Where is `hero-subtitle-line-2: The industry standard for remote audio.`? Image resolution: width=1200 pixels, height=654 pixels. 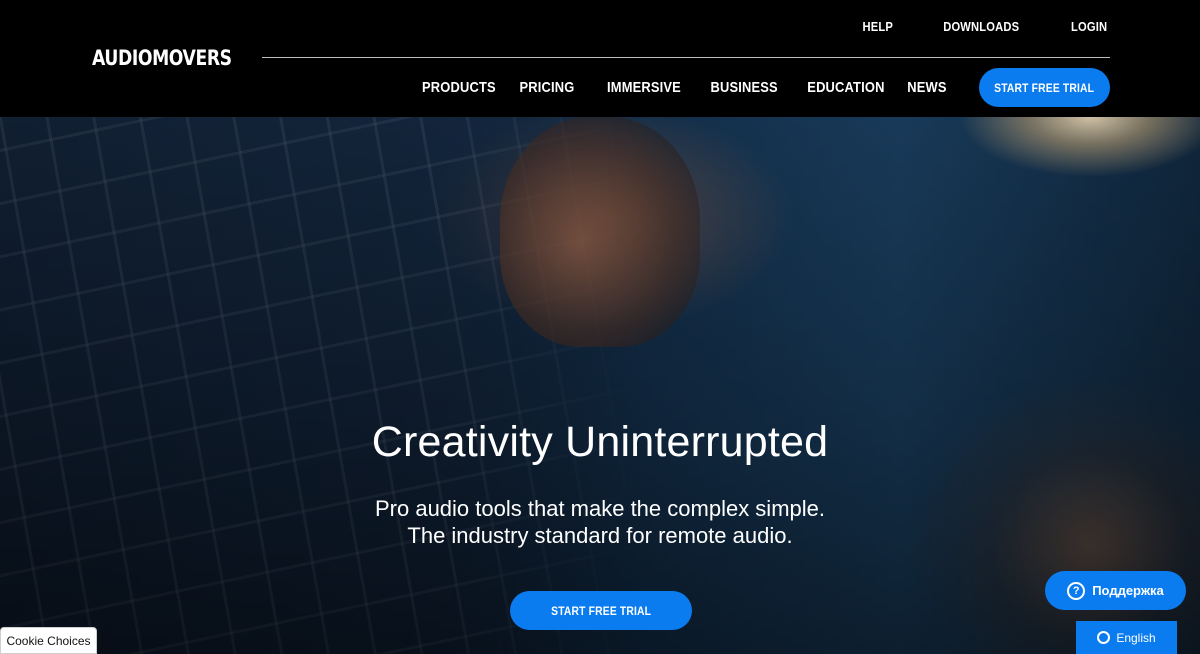
hero-subtitle-line-2: The industry standard for remote audio. is located at coordinates (600, 535).